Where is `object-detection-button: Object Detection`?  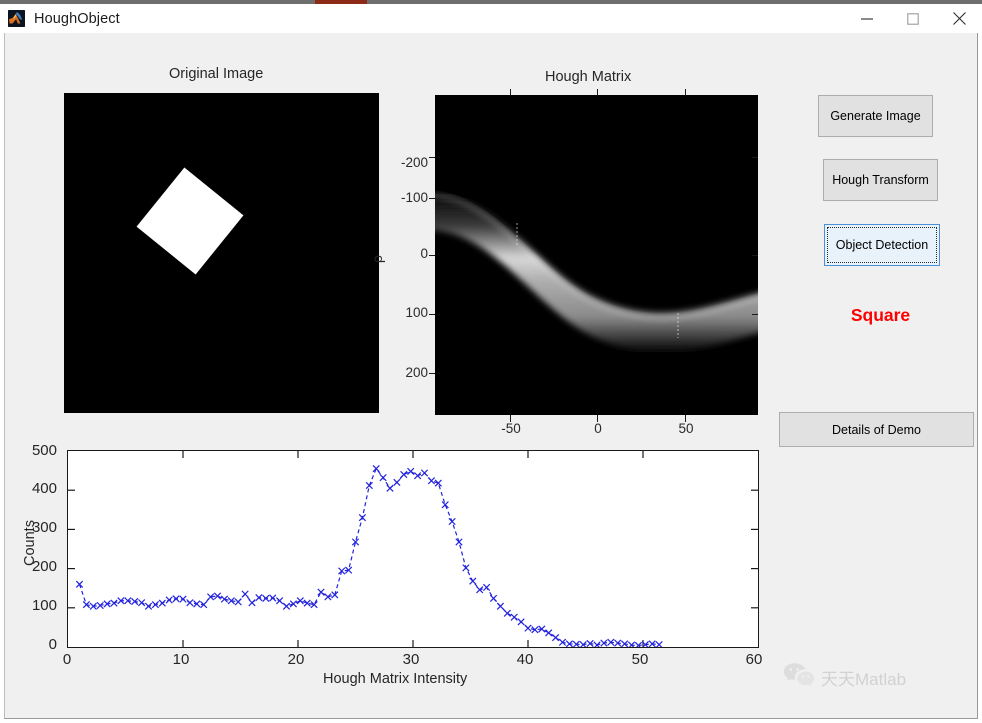 object-detection-button: Object Detection is located at coordinates (882, 245).